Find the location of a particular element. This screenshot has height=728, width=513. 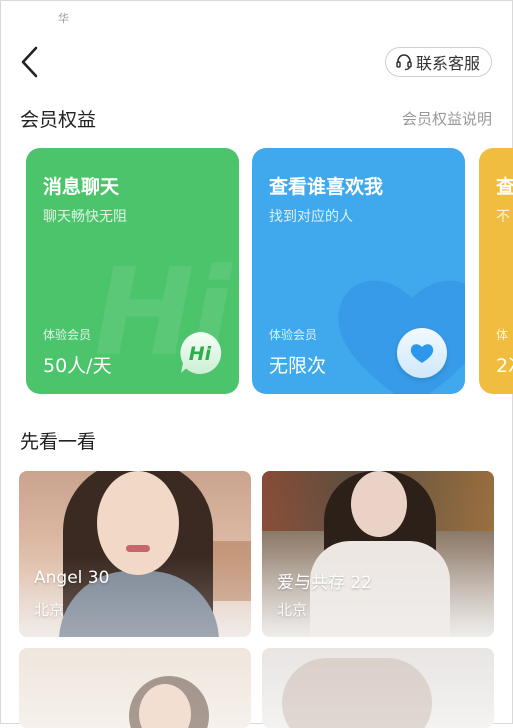

status-bar-text: 华 is located at coordinates (63, 18).